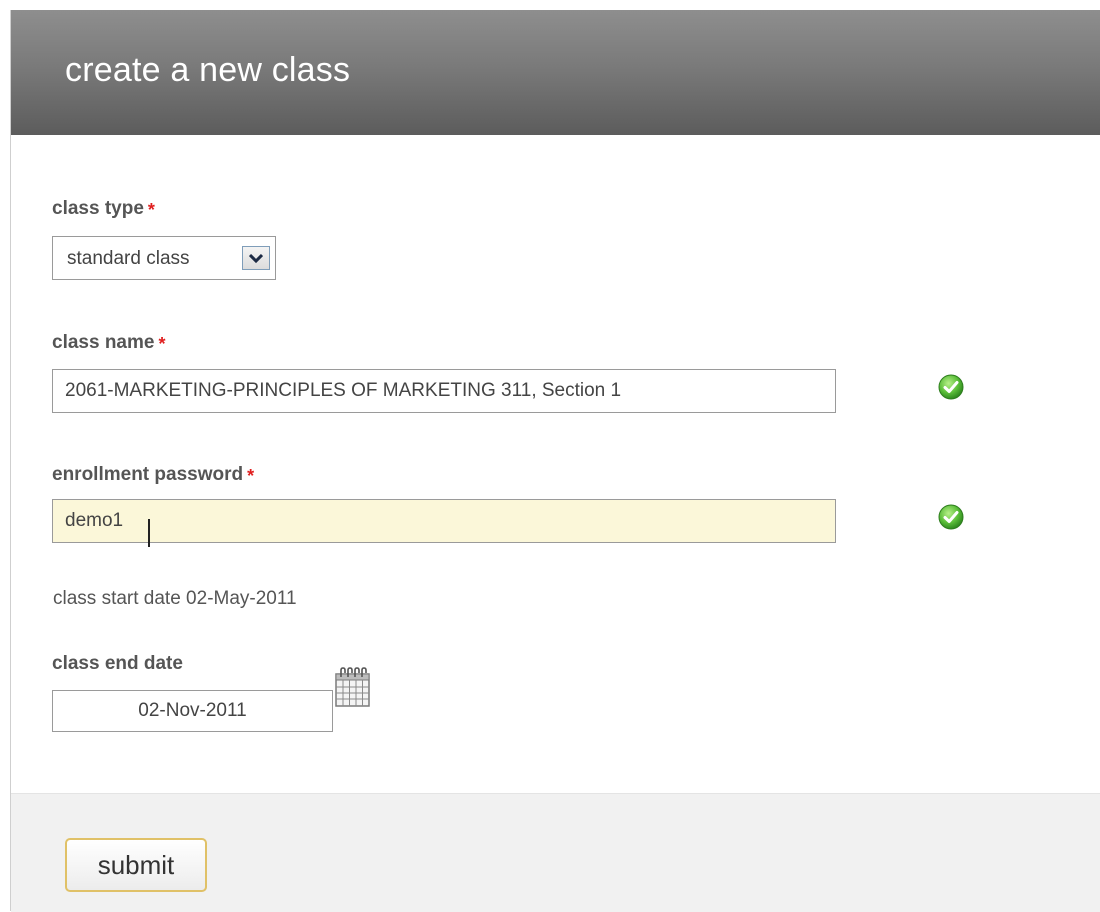 Image resolution: width=1100 pixels, height=912 pixels. What do you see at coordinates (128, 258) in the screenshot?
I see `class-type-selected-value: standard class` at bounding box center [128, 258].